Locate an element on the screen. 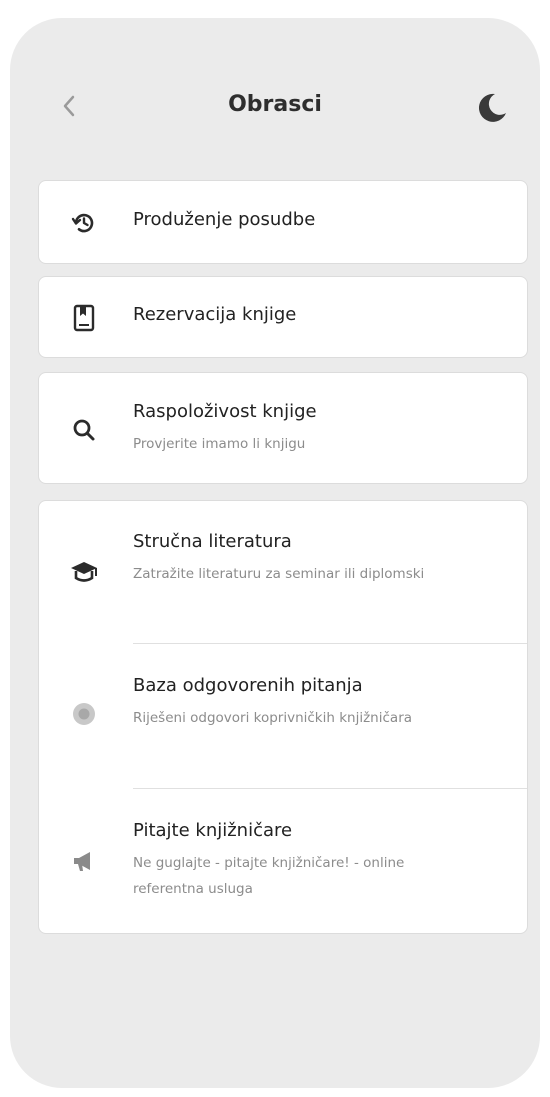  header: Obrasci is located at coordinates (275, 108).